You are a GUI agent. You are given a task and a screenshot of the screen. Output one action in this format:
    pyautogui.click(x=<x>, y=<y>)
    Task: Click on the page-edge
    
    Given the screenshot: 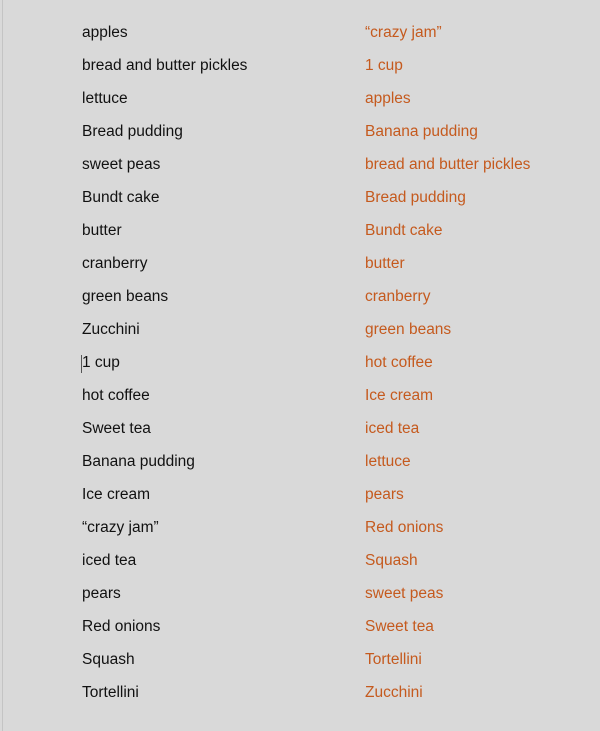 What is the action you would take?
    pyautogui.click(x=2, y=365)
    